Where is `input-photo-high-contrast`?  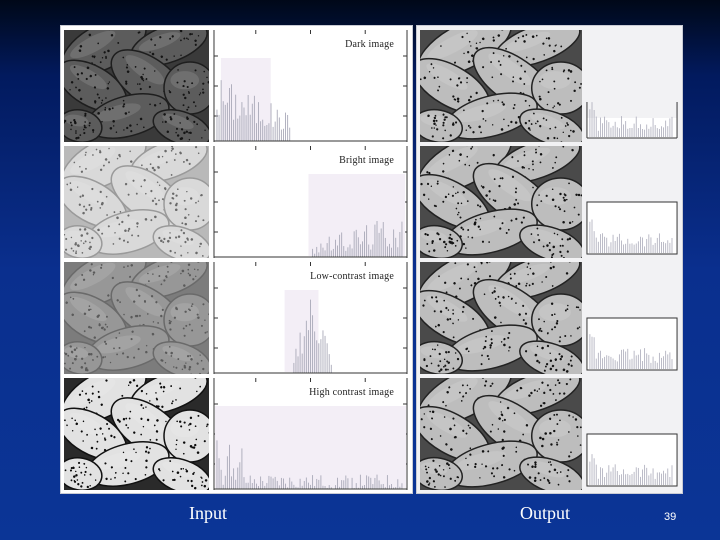 input-photo-high-contrast is located at coordinates (136, 434).